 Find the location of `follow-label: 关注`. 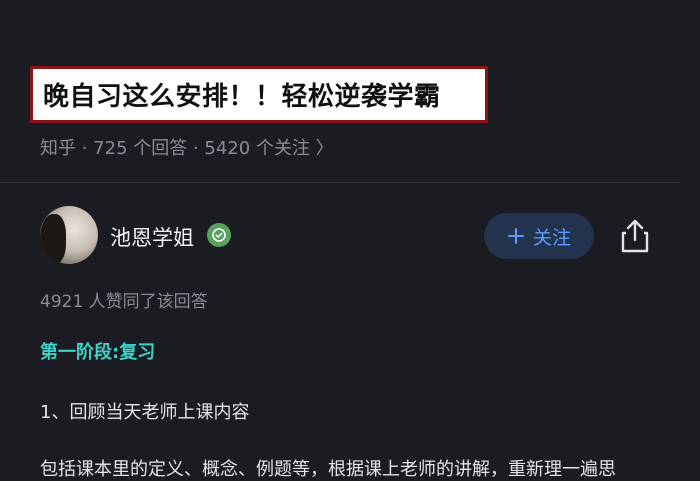

follow-label: 关注 is located at coordinates (551, 237).